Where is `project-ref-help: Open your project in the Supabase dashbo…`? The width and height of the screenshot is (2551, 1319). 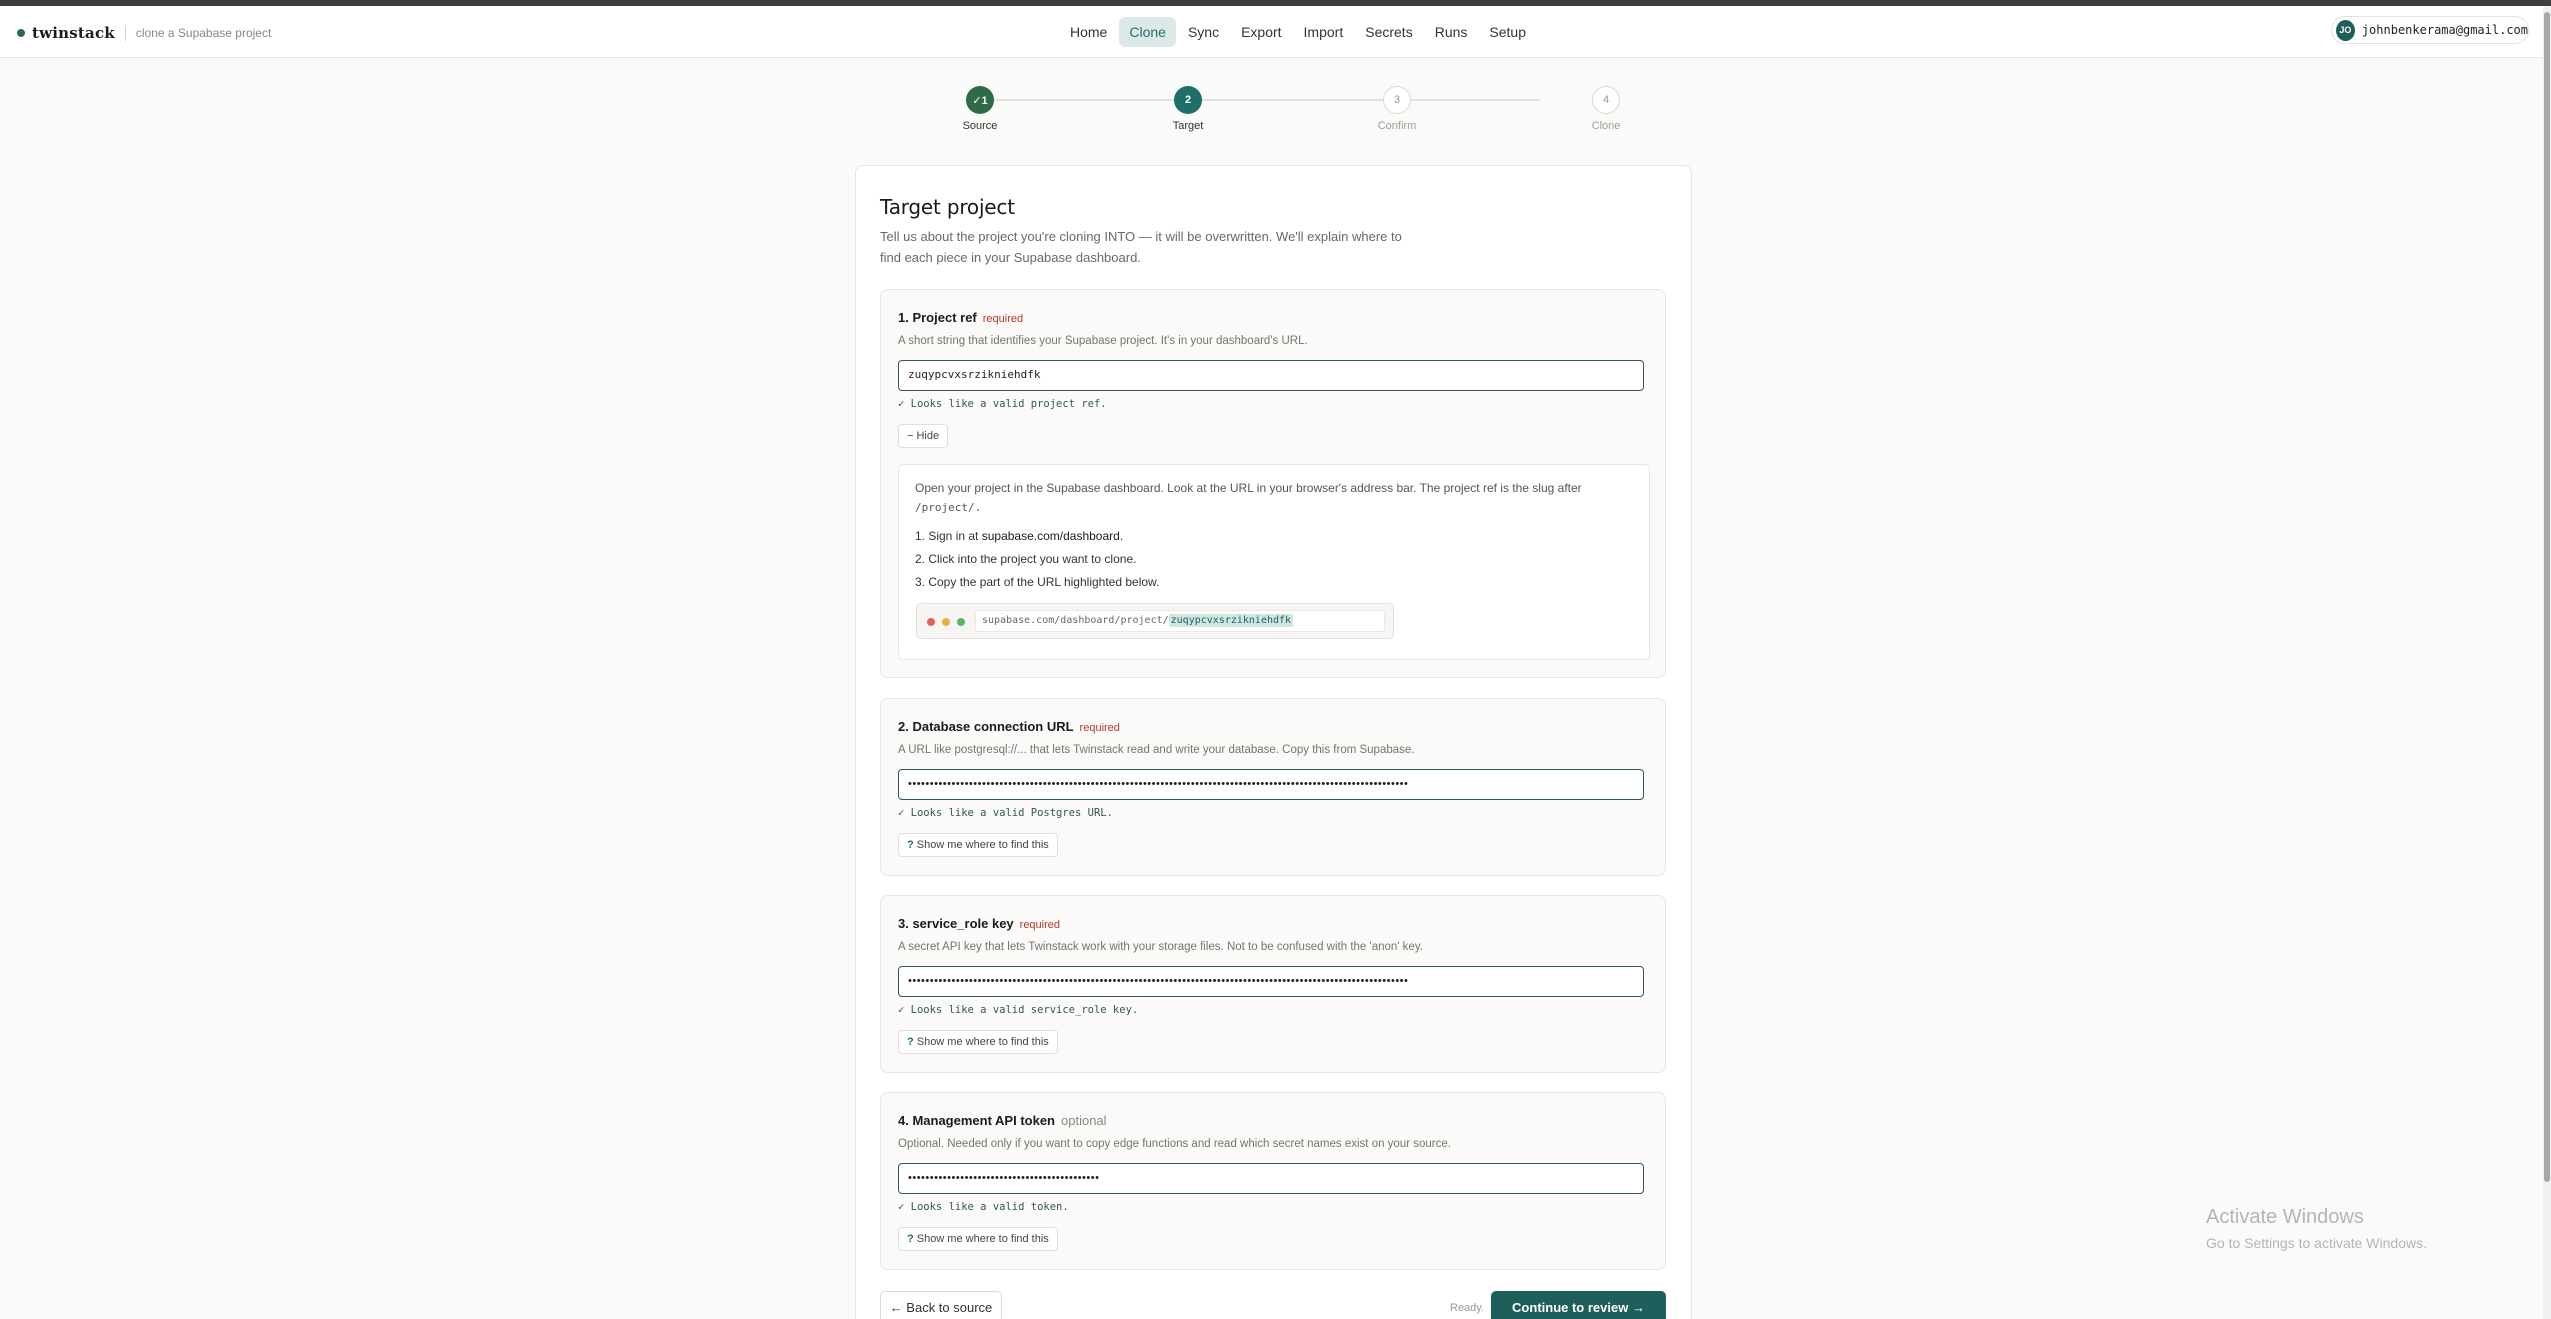 project-ref-help: Open your project in the Supabase dashbo… is located at coordinates (1274, 562).